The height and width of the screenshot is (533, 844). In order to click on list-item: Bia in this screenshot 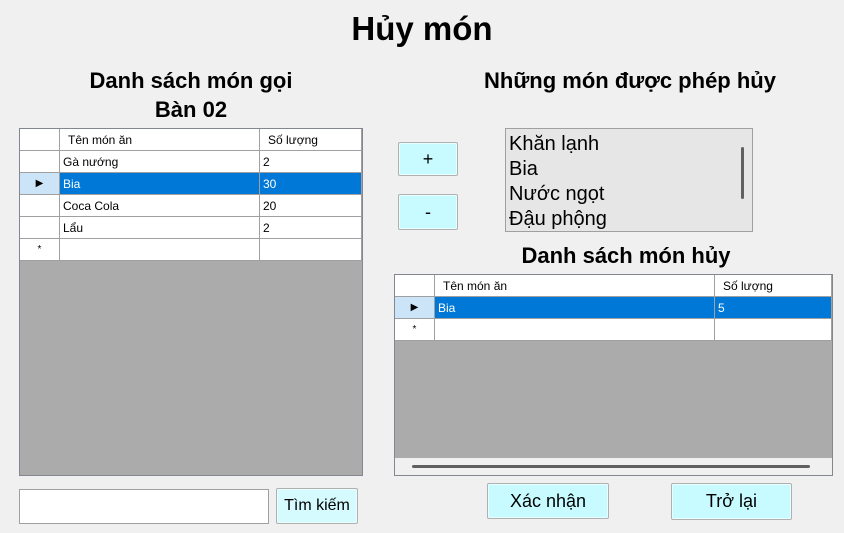, I will do `click(629, 169)`.